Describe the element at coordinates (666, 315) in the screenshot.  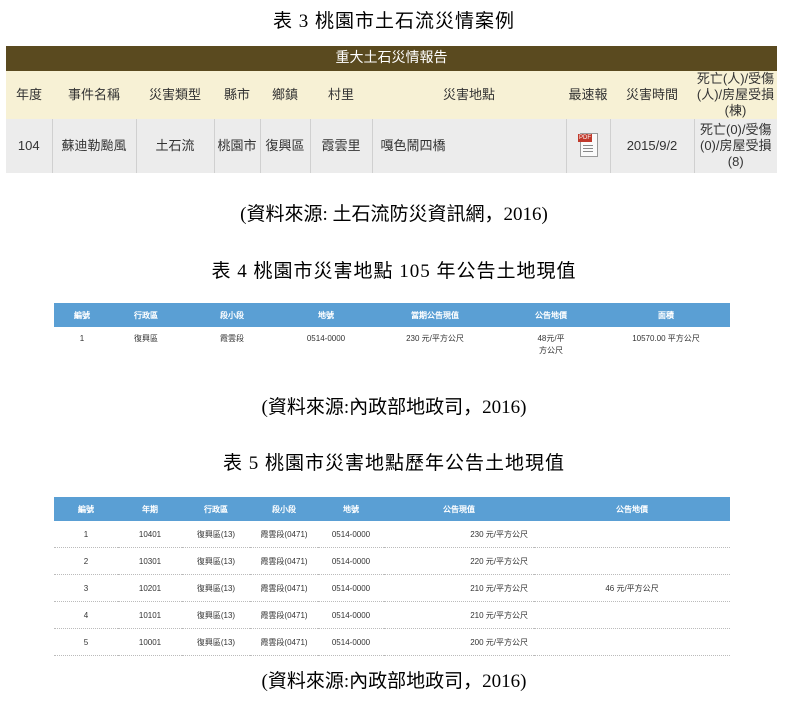
I see `table4-header-area: 面積` at that location.